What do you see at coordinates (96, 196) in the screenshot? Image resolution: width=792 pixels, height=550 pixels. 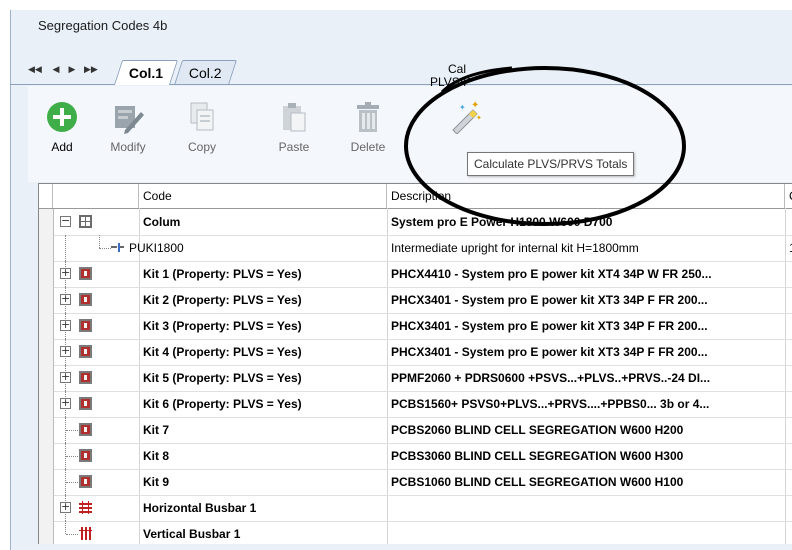 I see `header-tree` at bounding box center [96, 196].